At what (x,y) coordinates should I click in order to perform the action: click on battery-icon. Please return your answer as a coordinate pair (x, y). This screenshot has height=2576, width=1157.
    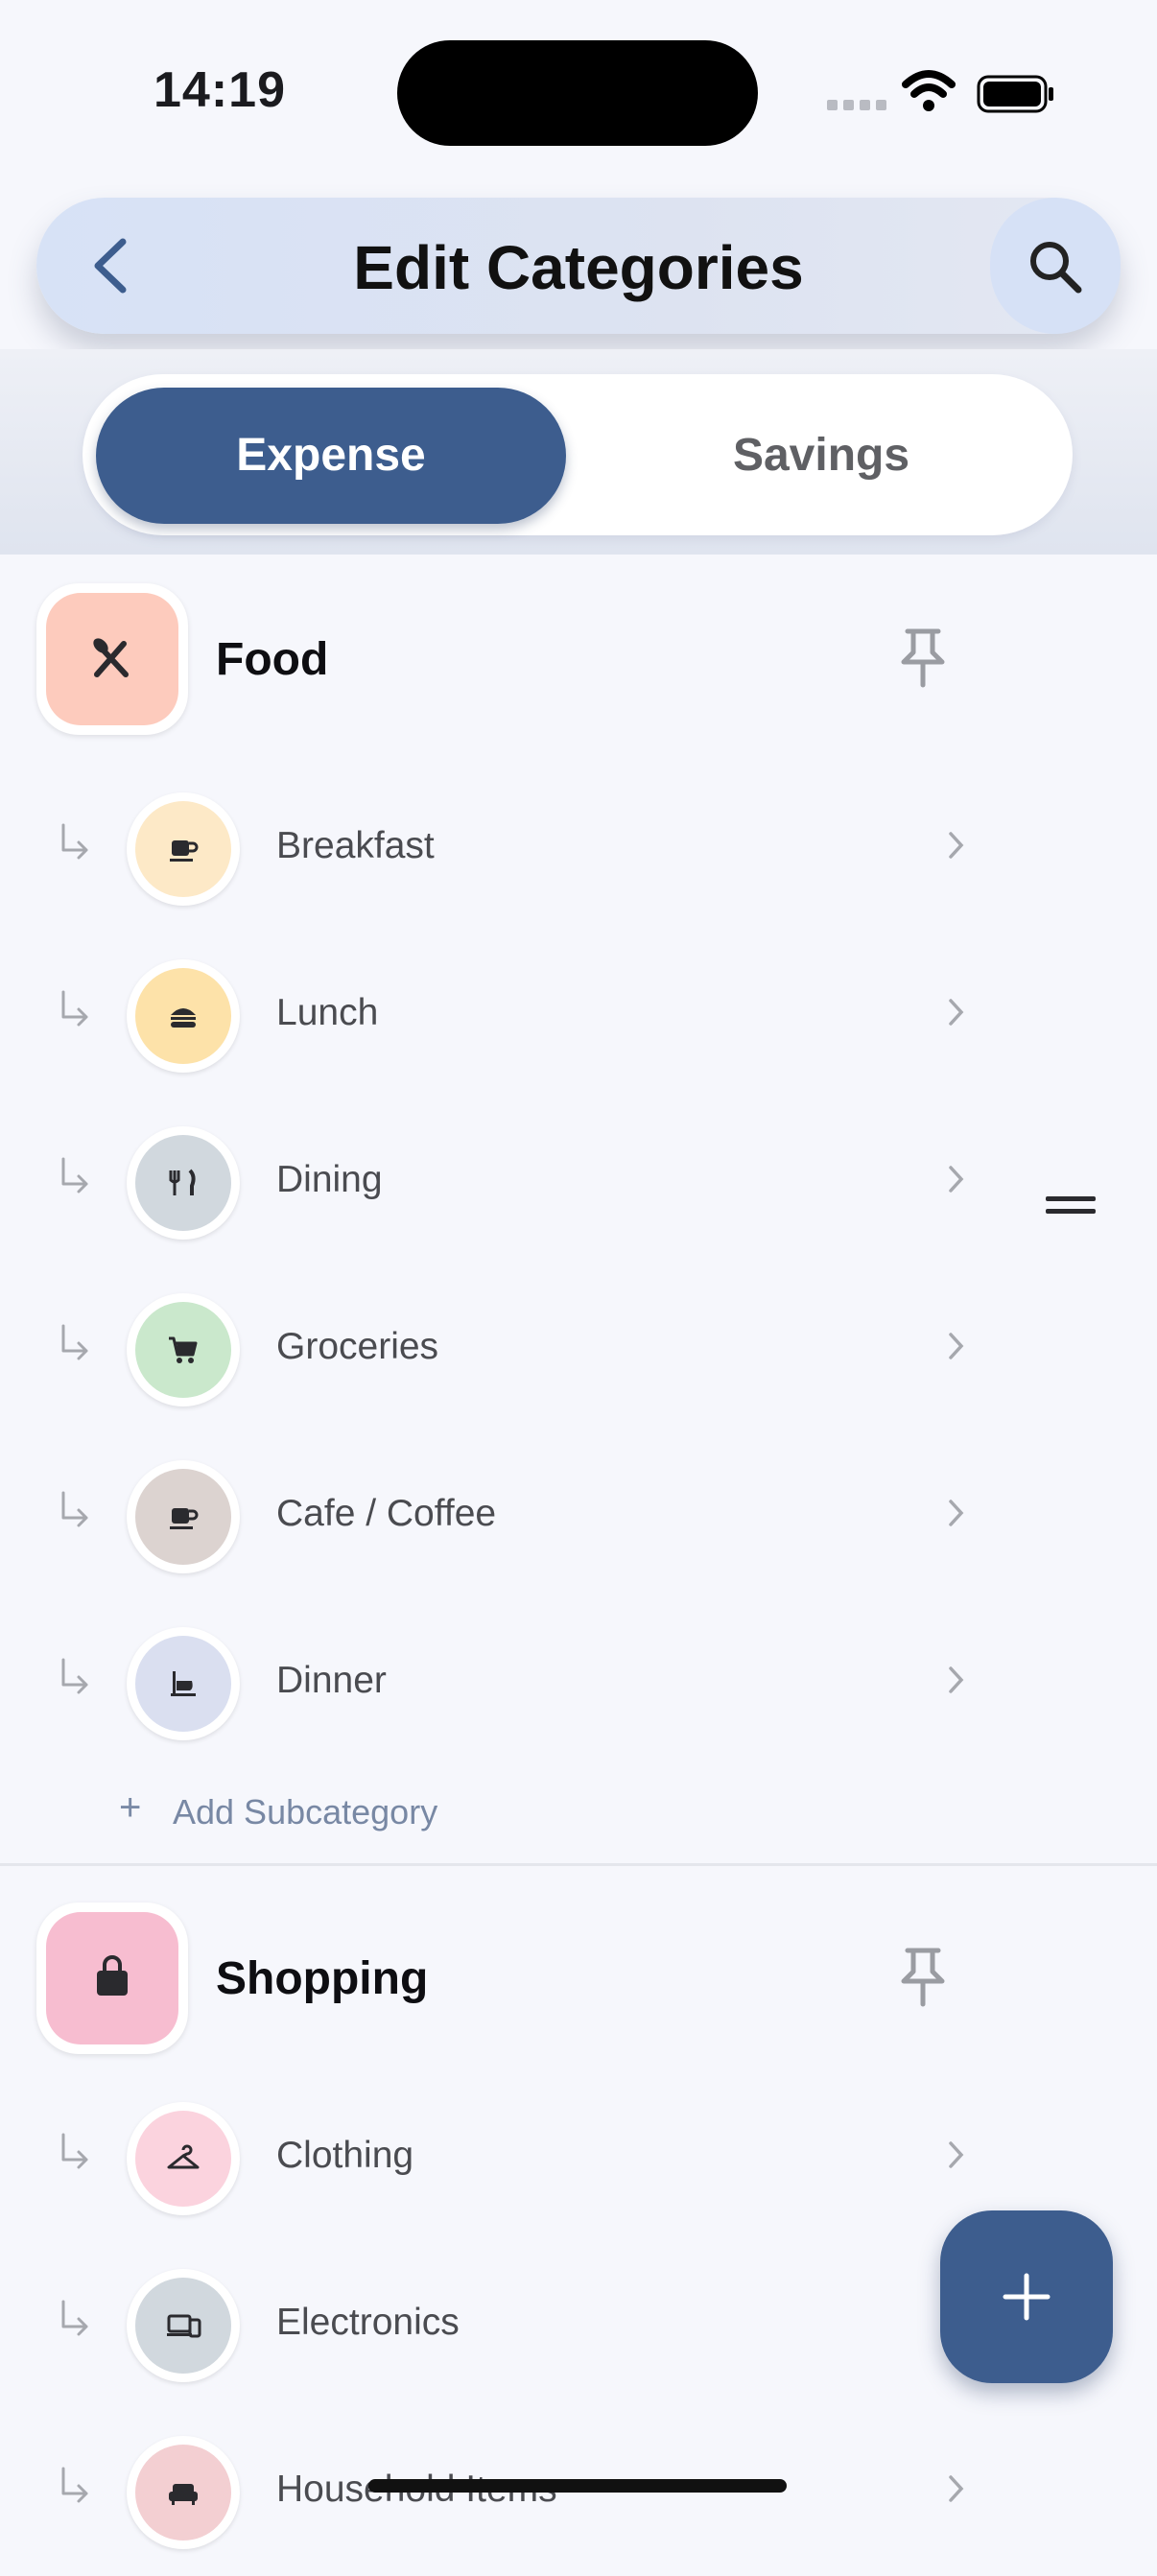
    Looking at the image, I should click on (1015, 94).